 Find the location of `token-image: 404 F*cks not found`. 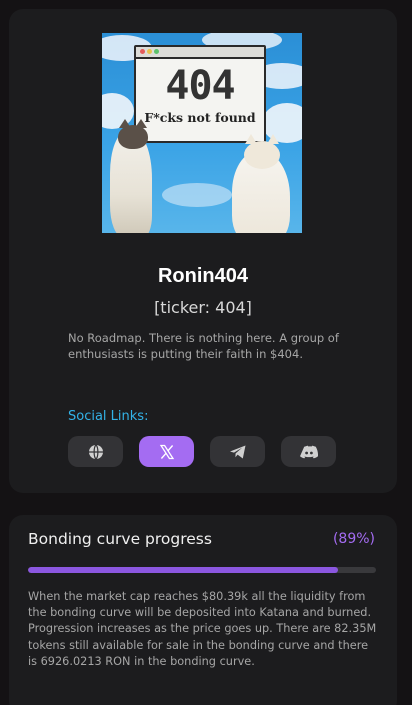

token-image: 404 F*cks not found is located at coordinates (202, 133).